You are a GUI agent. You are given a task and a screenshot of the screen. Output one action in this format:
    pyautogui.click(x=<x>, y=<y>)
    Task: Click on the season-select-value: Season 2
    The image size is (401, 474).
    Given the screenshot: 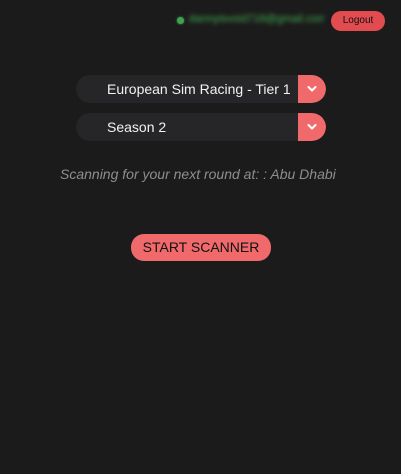 What is the action you would take?
    pyautogui.click(x=137, y=127)
    